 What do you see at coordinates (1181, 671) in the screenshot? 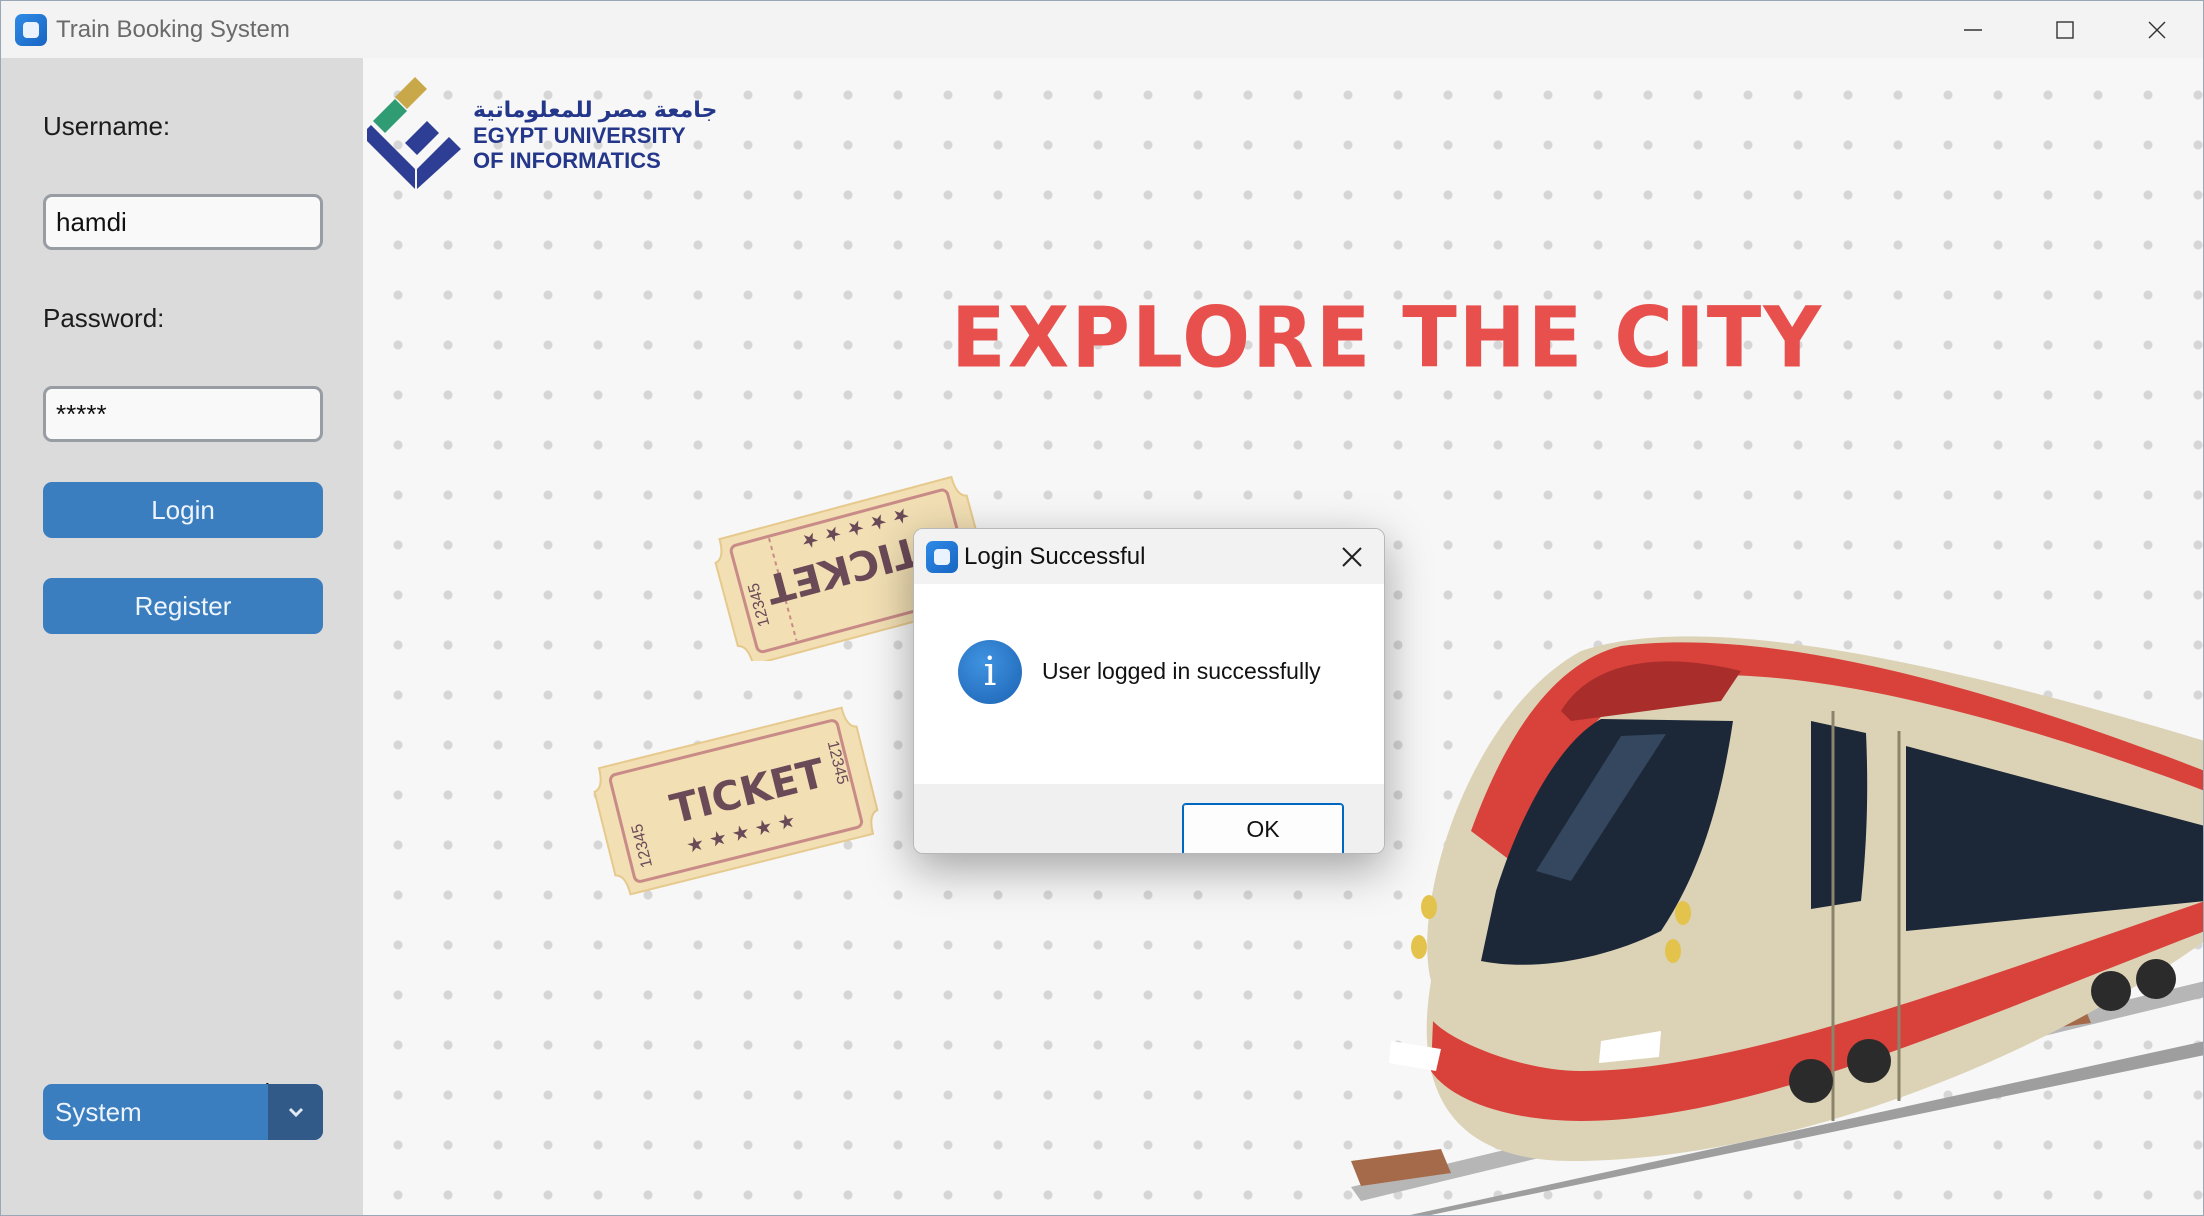
I see `dialog-message: User logged in successfully` at bounding box center [1181, 671].